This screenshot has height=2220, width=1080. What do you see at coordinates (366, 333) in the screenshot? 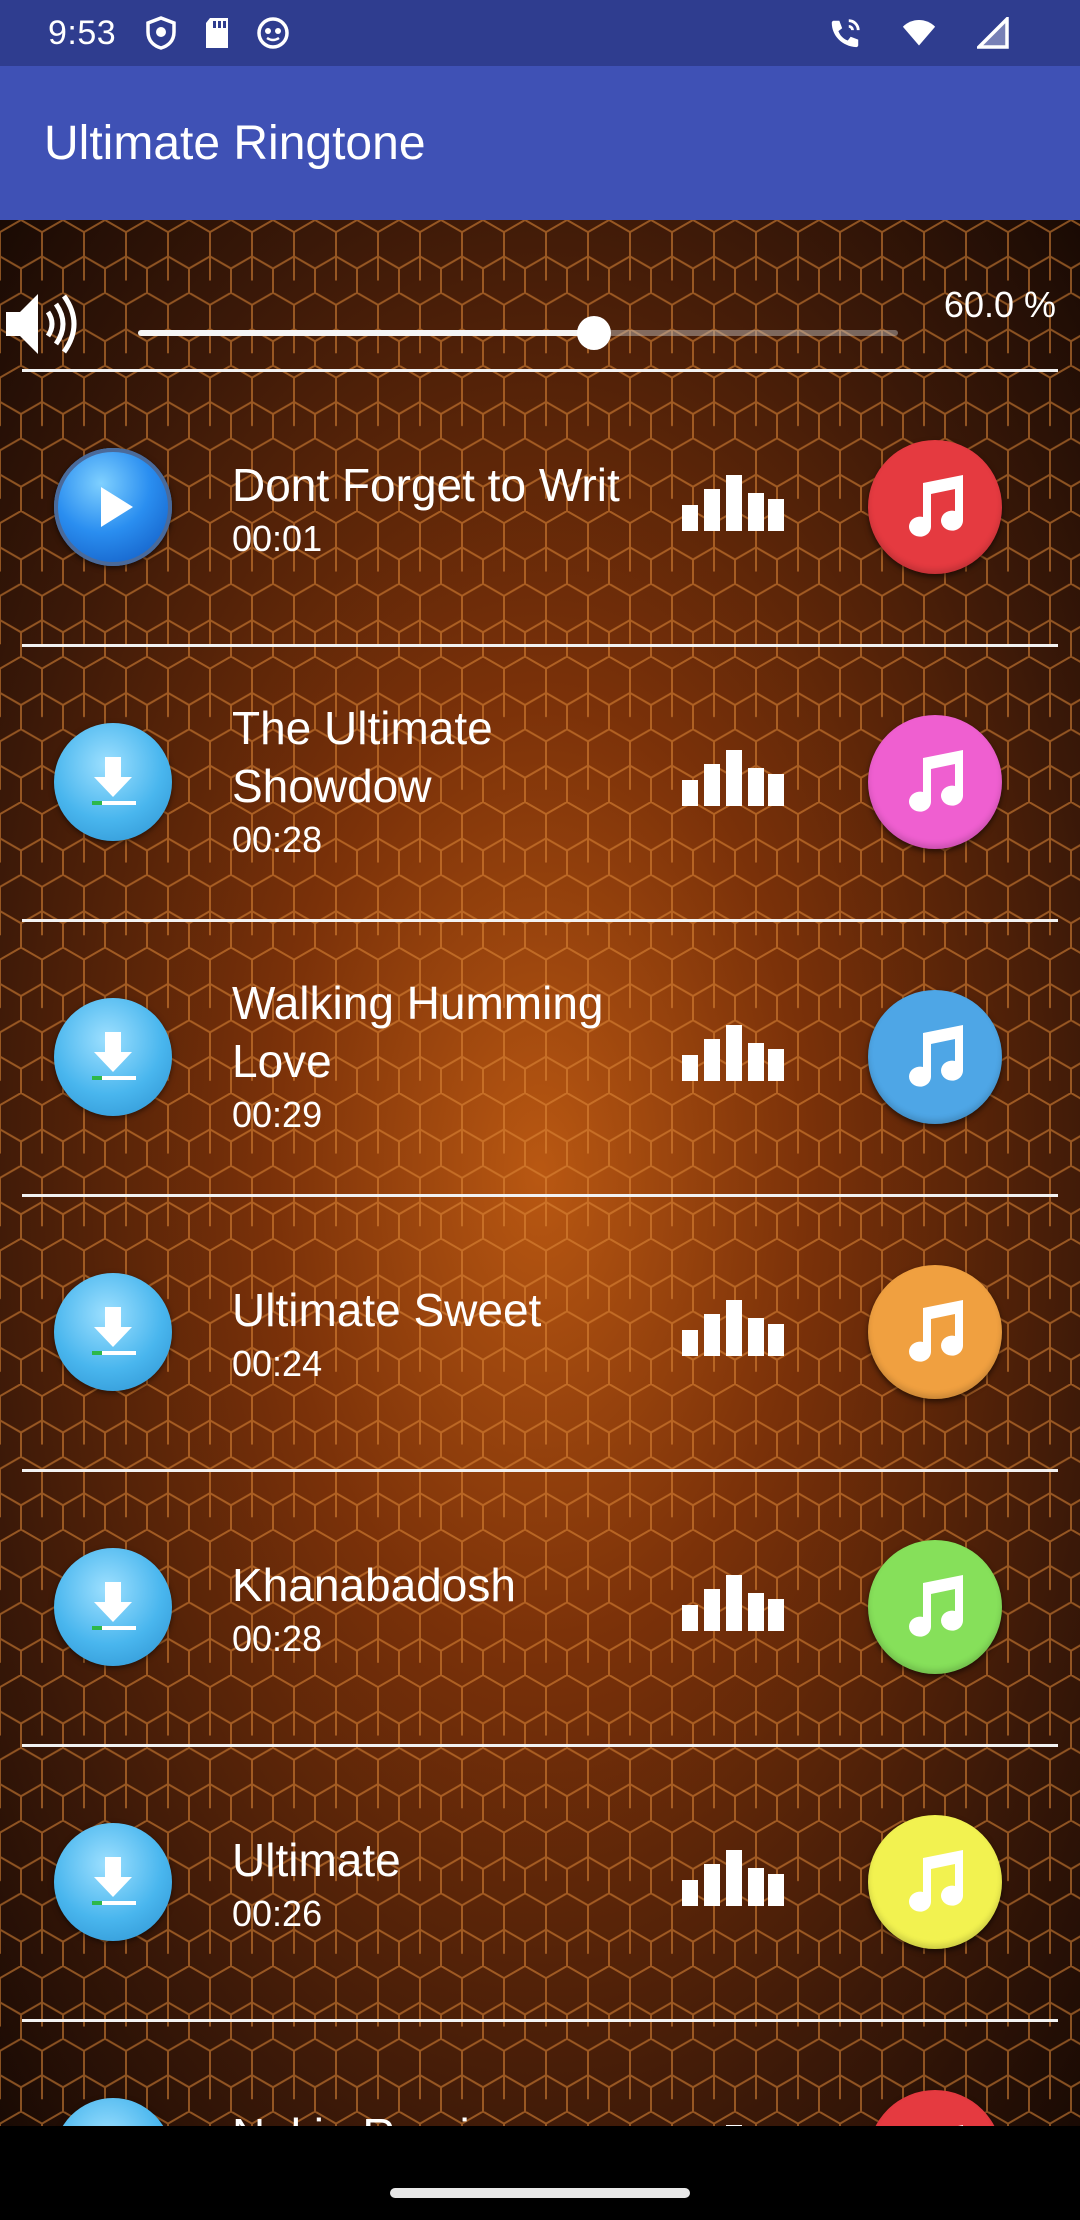
I see `volume-slider-fill` at bounding box center [366, 333].